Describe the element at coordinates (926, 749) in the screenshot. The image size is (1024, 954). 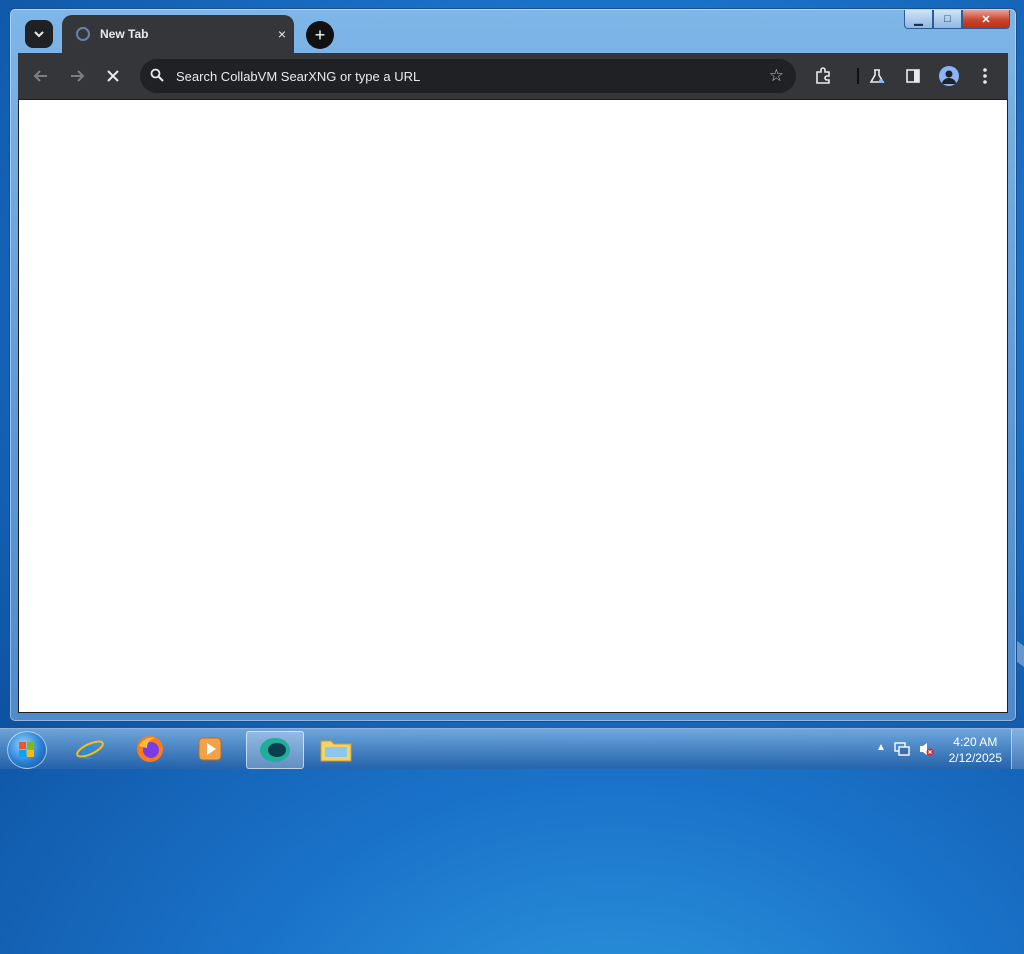
I see `volume-muted-icon` at that location.